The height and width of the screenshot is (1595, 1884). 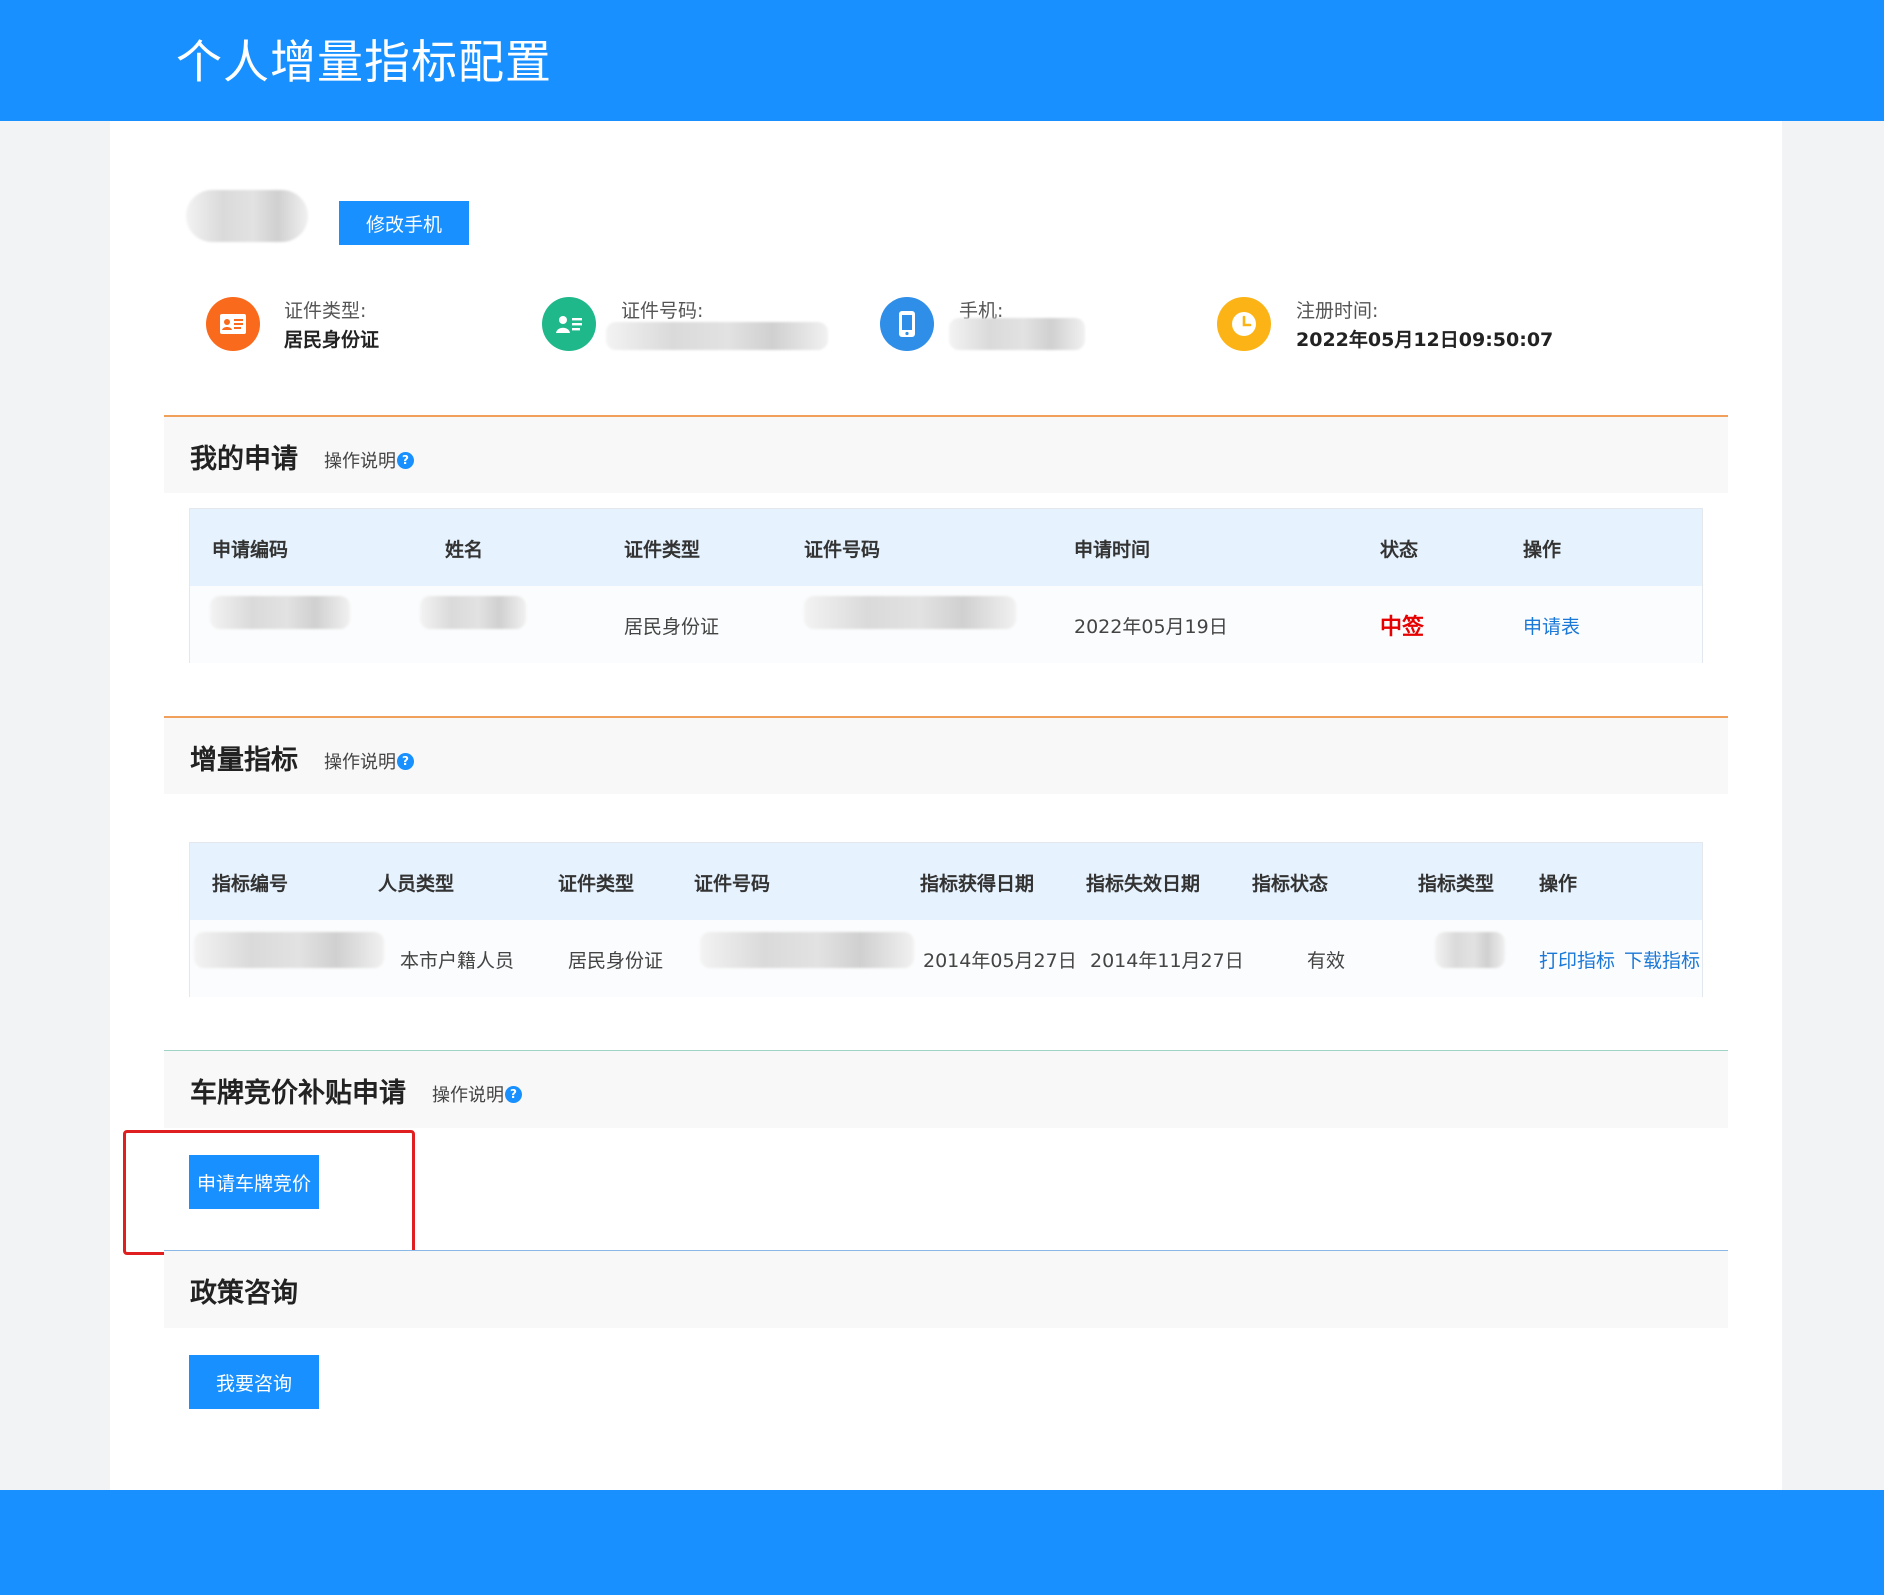 I want to click on edit-phone-button: 修改手机, so click(x=404, y=223).